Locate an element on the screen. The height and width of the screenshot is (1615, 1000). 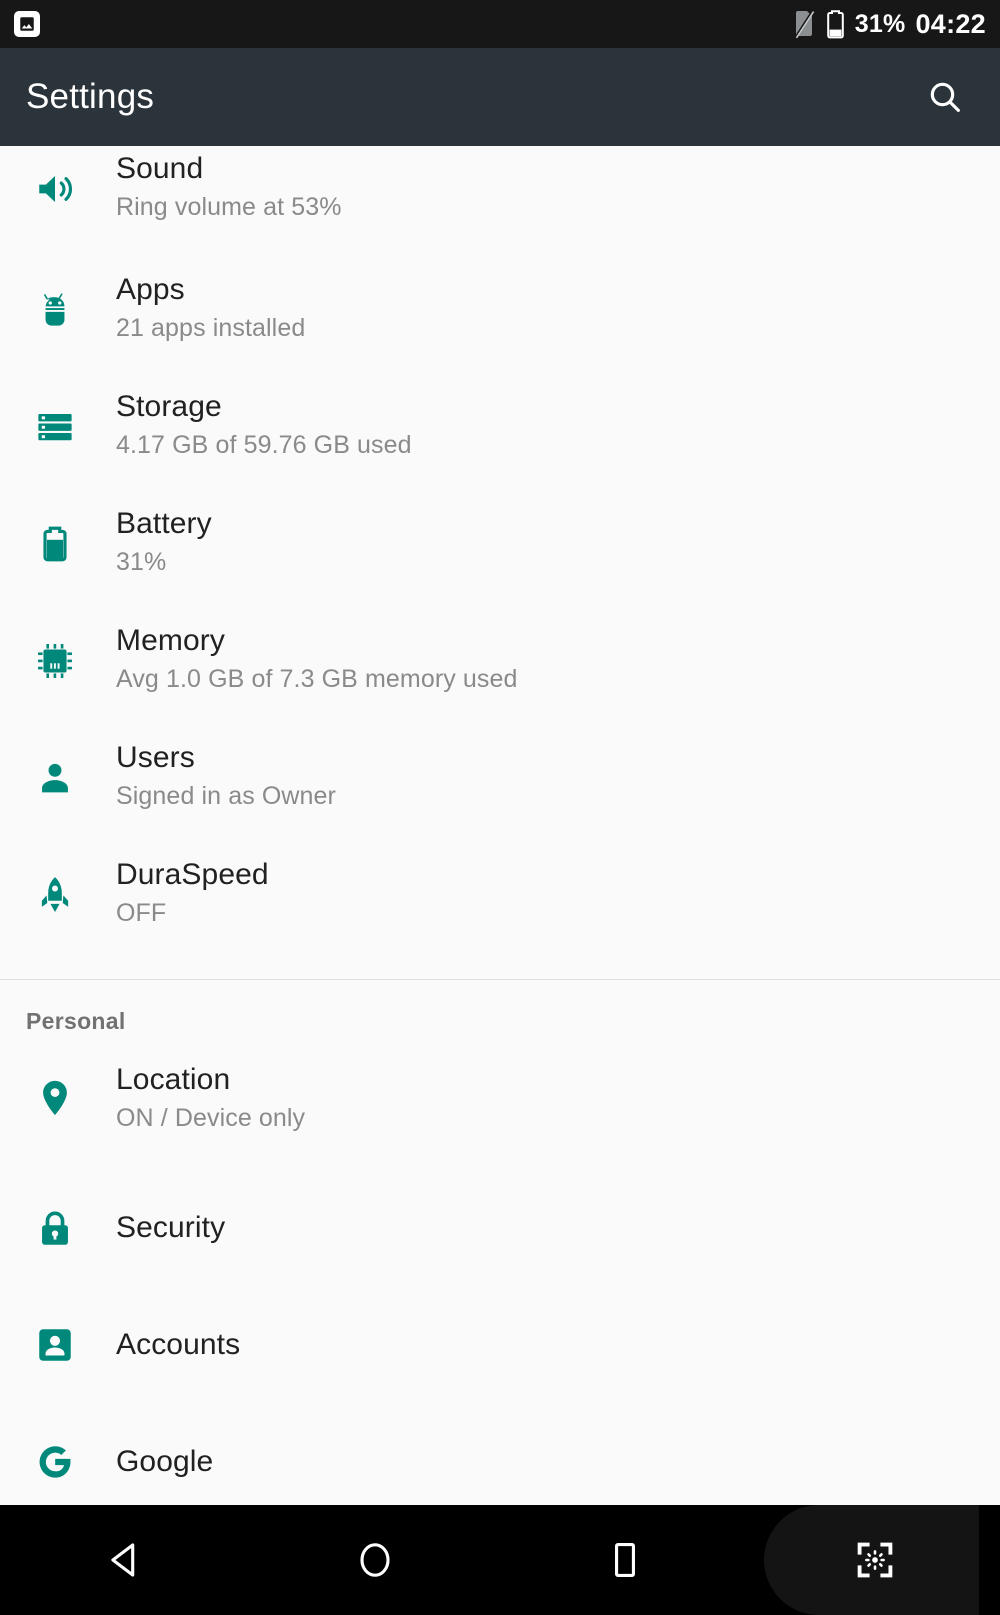
row-summary: ON / Device only is located at coordinates (211, 1117).